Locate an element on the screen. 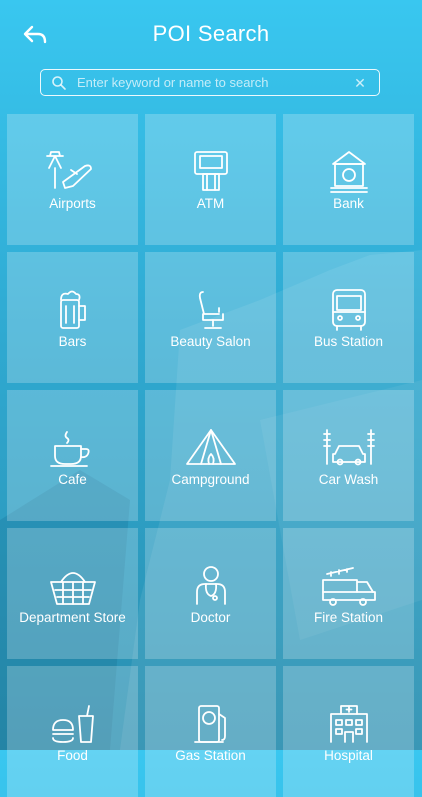  header: POI Search is located at coordinates (211, 34).